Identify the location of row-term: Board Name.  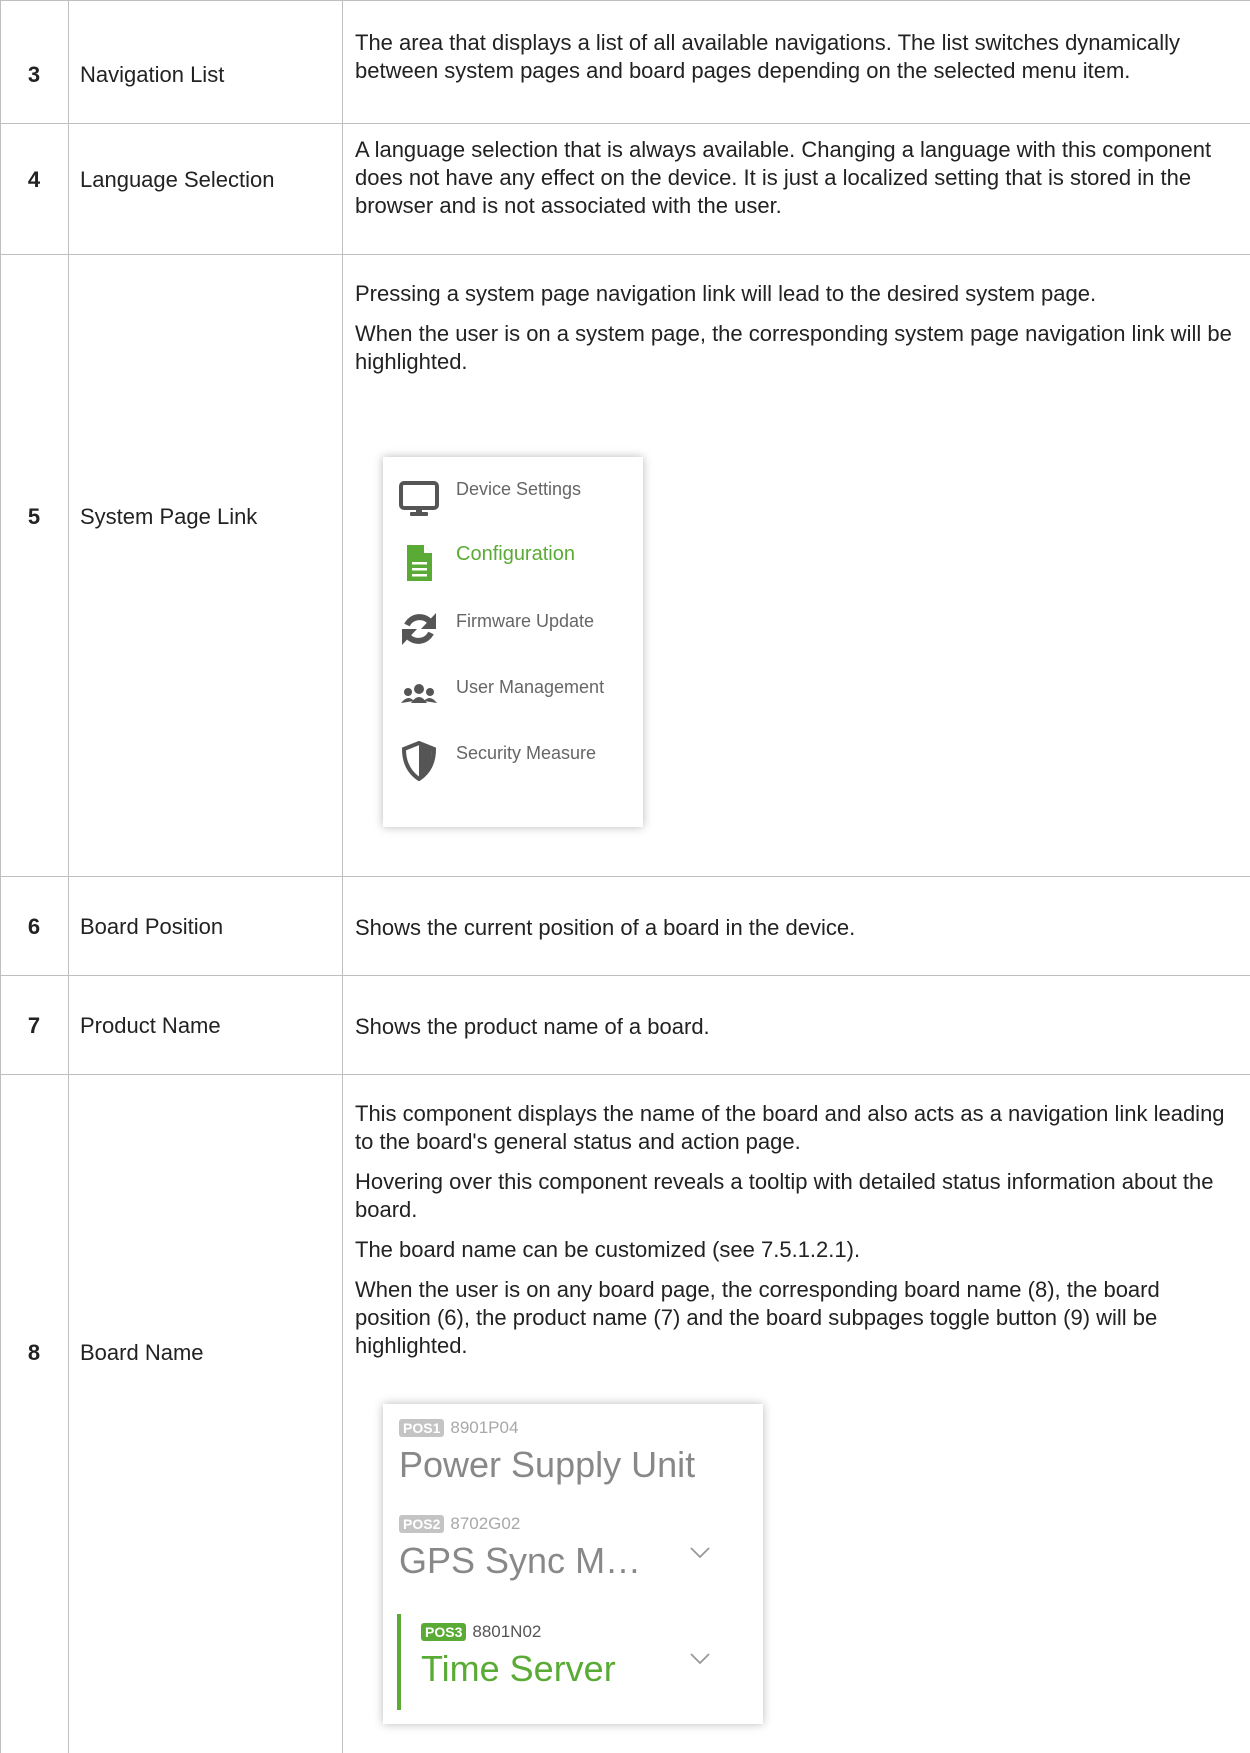
(142, 1352).